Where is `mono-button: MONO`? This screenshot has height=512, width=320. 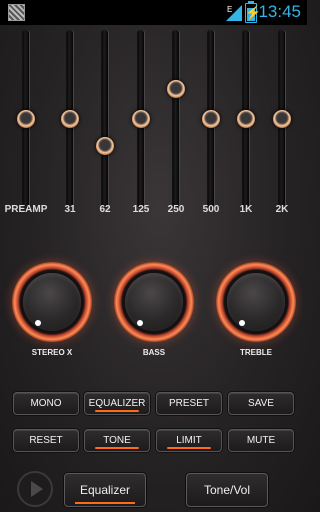
mono-button: MONO is located at coordinates (46, 403).